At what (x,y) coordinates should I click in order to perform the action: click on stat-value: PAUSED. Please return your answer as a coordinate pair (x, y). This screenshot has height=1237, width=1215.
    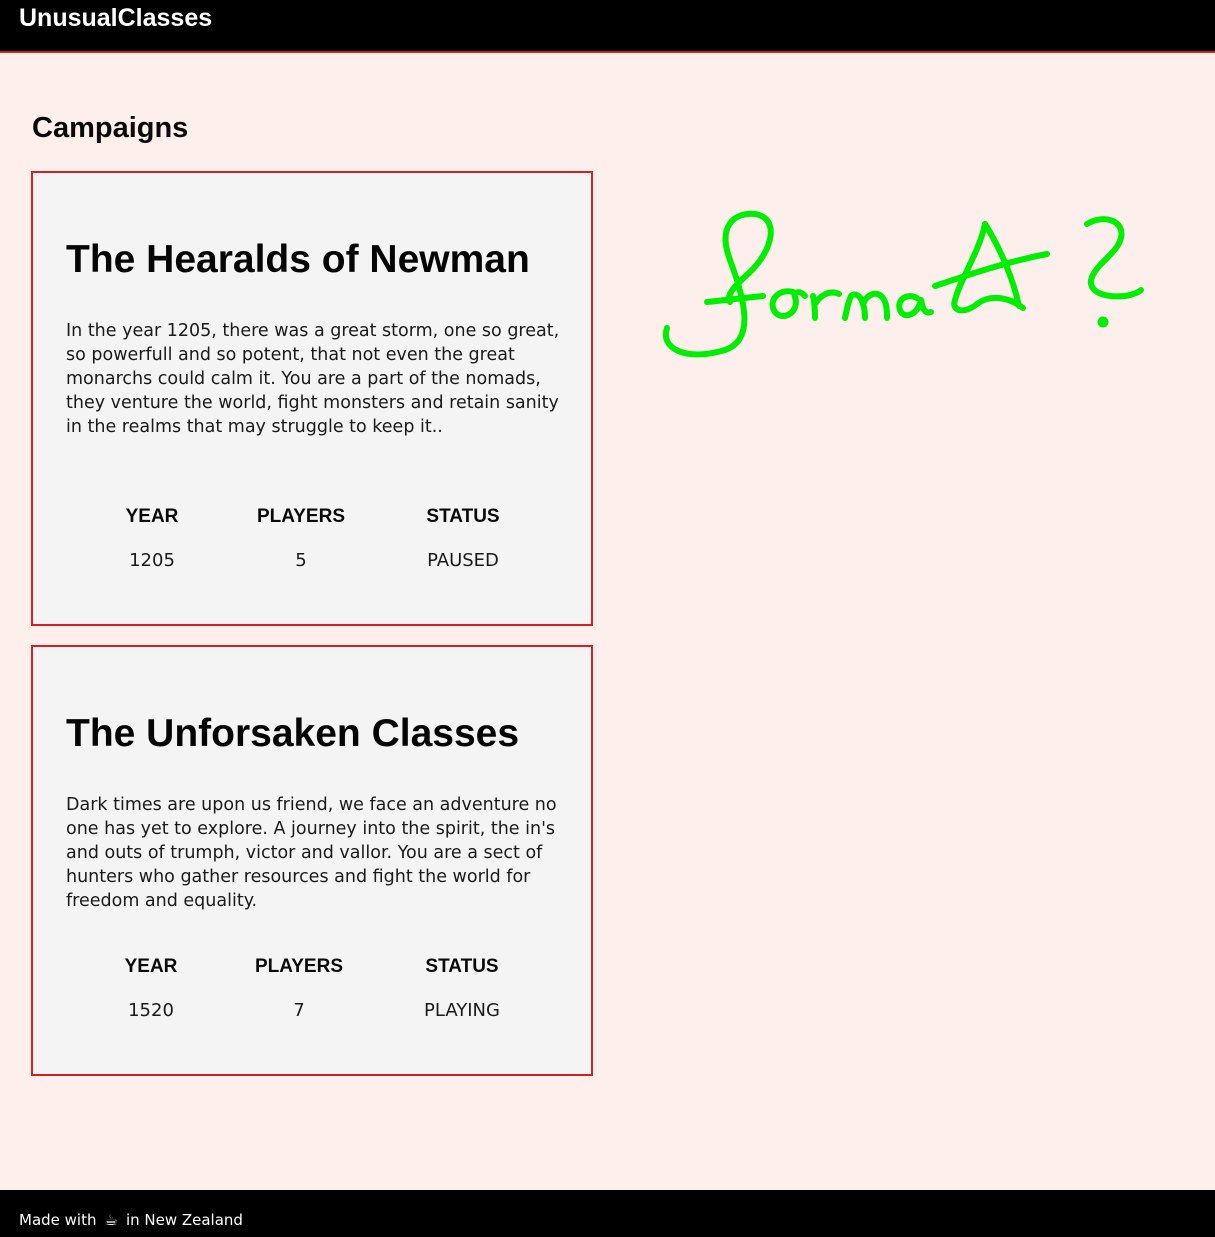
    Looking at the image, I should click on (463, 560).